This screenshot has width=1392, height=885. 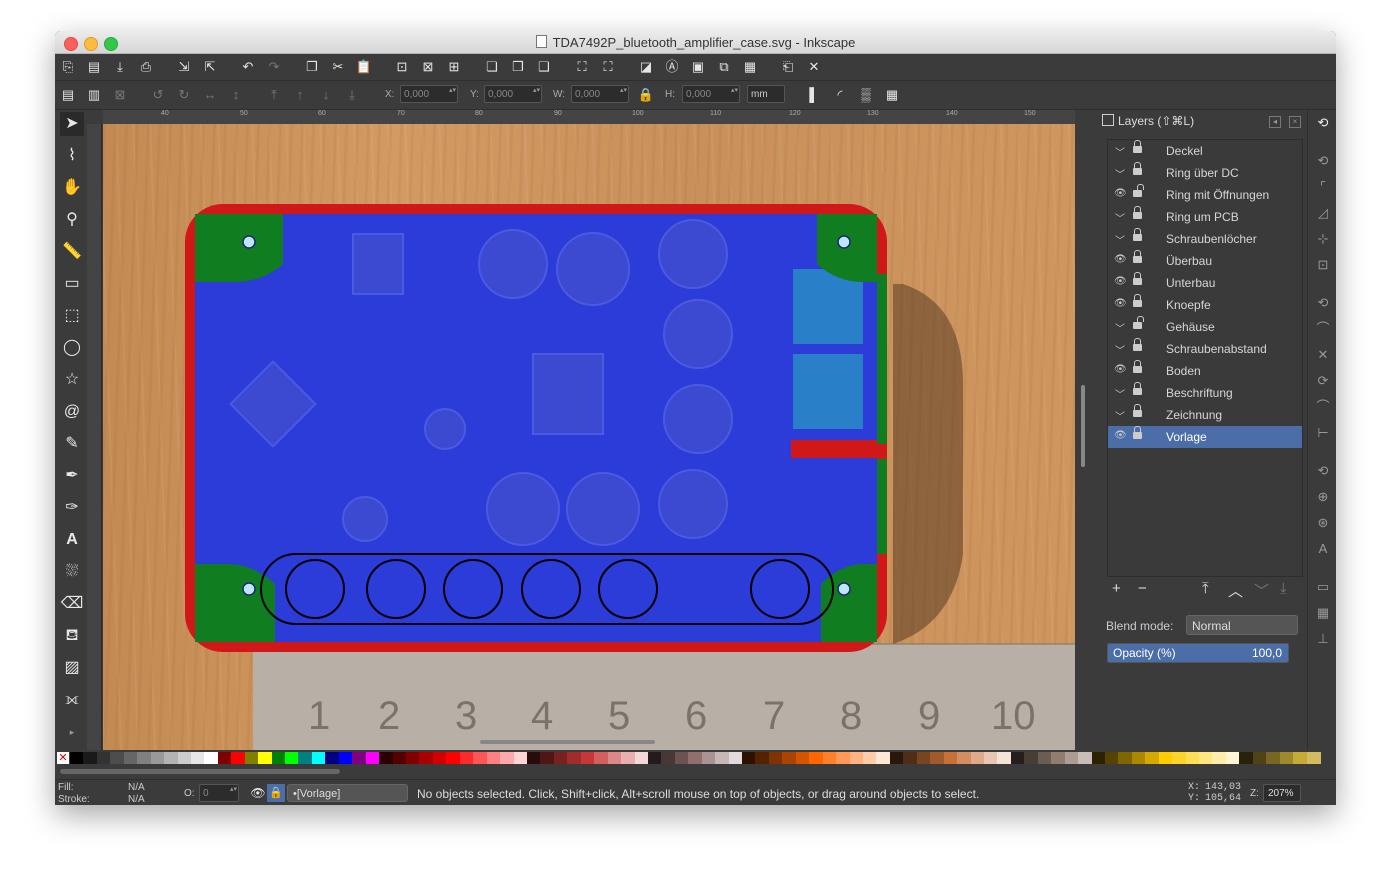 What do you see at coordinates (94, 67) in the screenshot?
I see `open-file-icon: ▤` at bounding box center [94, 67].